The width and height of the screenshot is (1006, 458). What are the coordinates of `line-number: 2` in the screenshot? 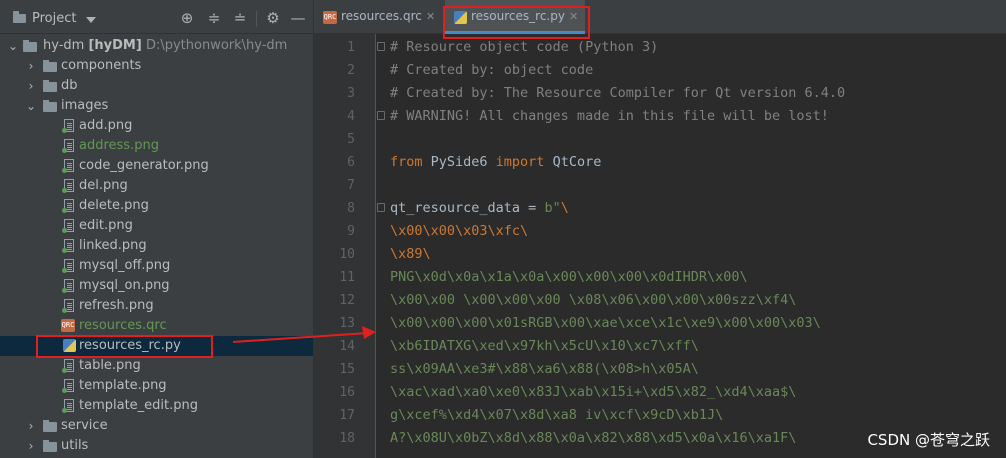 It's located at (351, 70).